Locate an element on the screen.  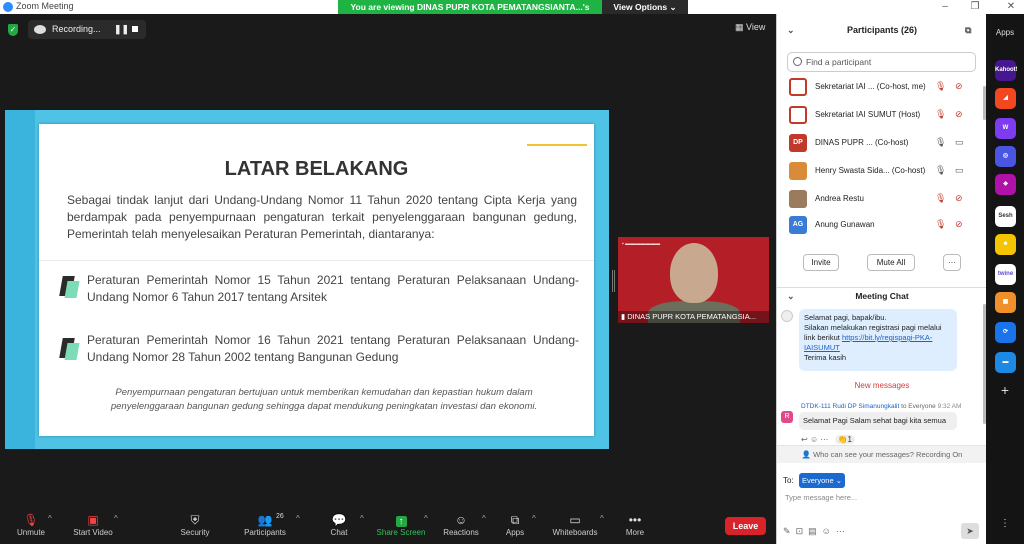
format-icon: ✎ is located at coordinates (787, 531).